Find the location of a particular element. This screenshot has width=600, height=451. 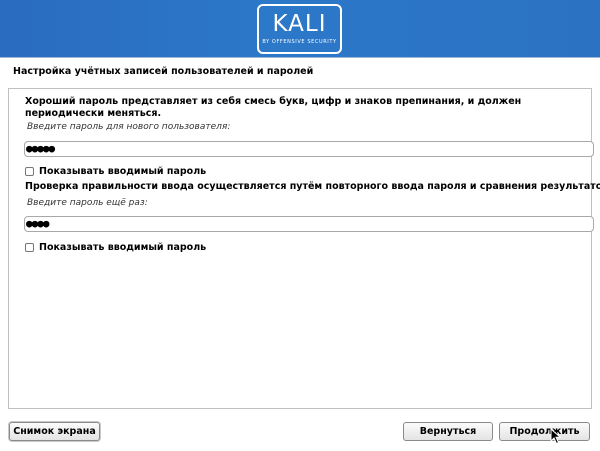

show-password-confirm-option: Показывать вводимый пароль is located at coordinates (115, 245).